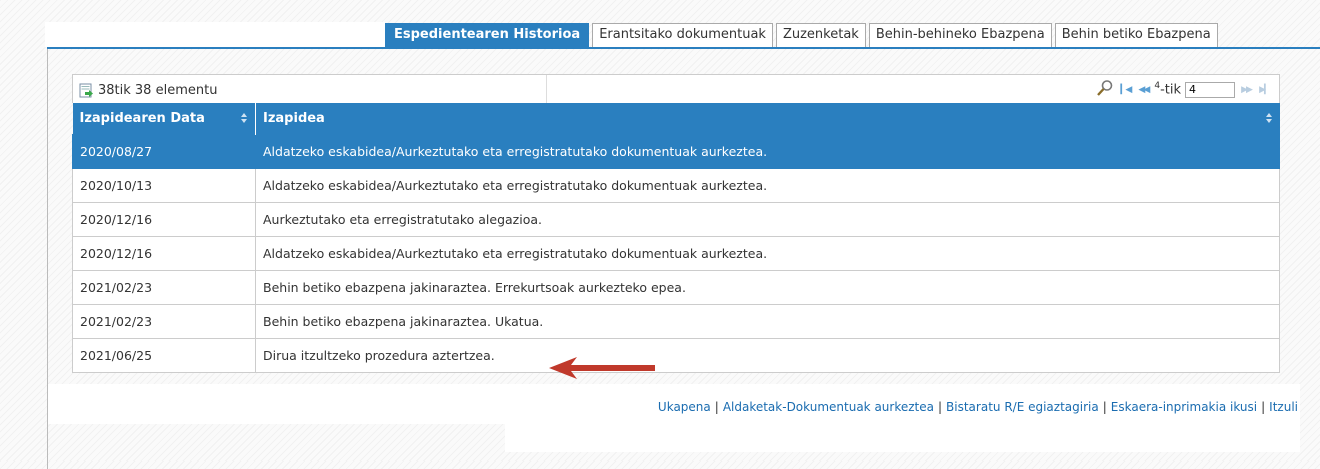 Image resolution: width=1320 pixels, height=469 pixels. What do you see at coordinates (828, 407) in the screenshot?
I see `link-submit-changes: Aldaketak-Dokumentuak aurkeztea` at bounding box center [828, 407].